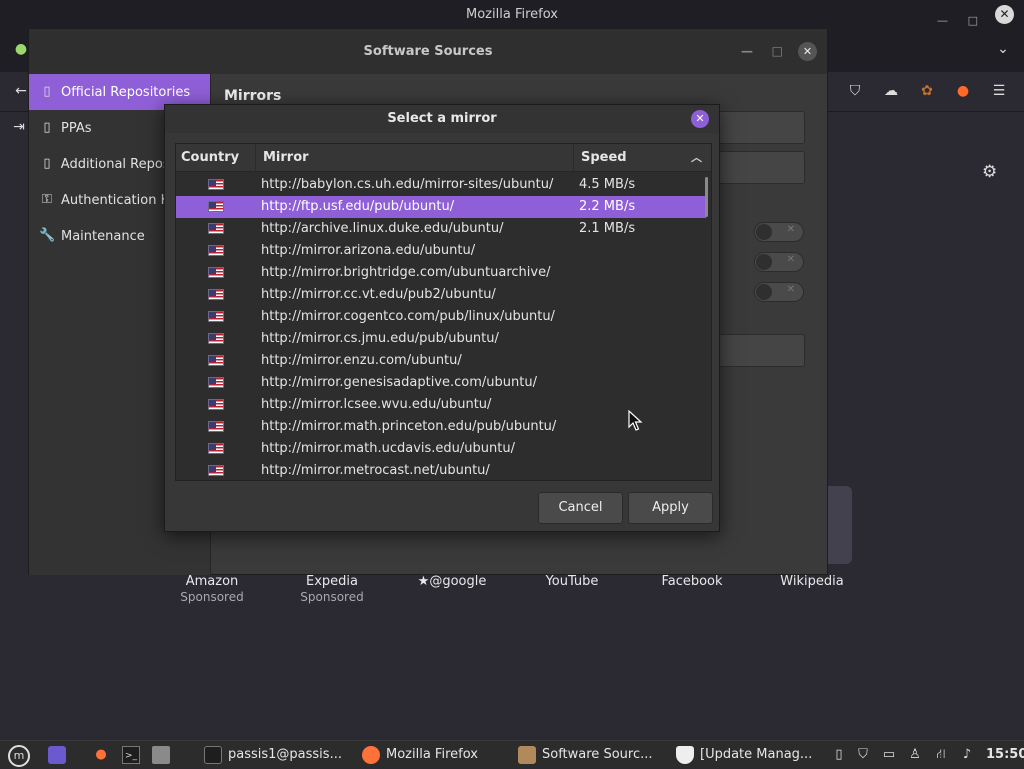  What do you see at coordinates (131, 755) in the screenshot?
I see `terminal-launcher-icon: >_` at bounding box center [131, 755].